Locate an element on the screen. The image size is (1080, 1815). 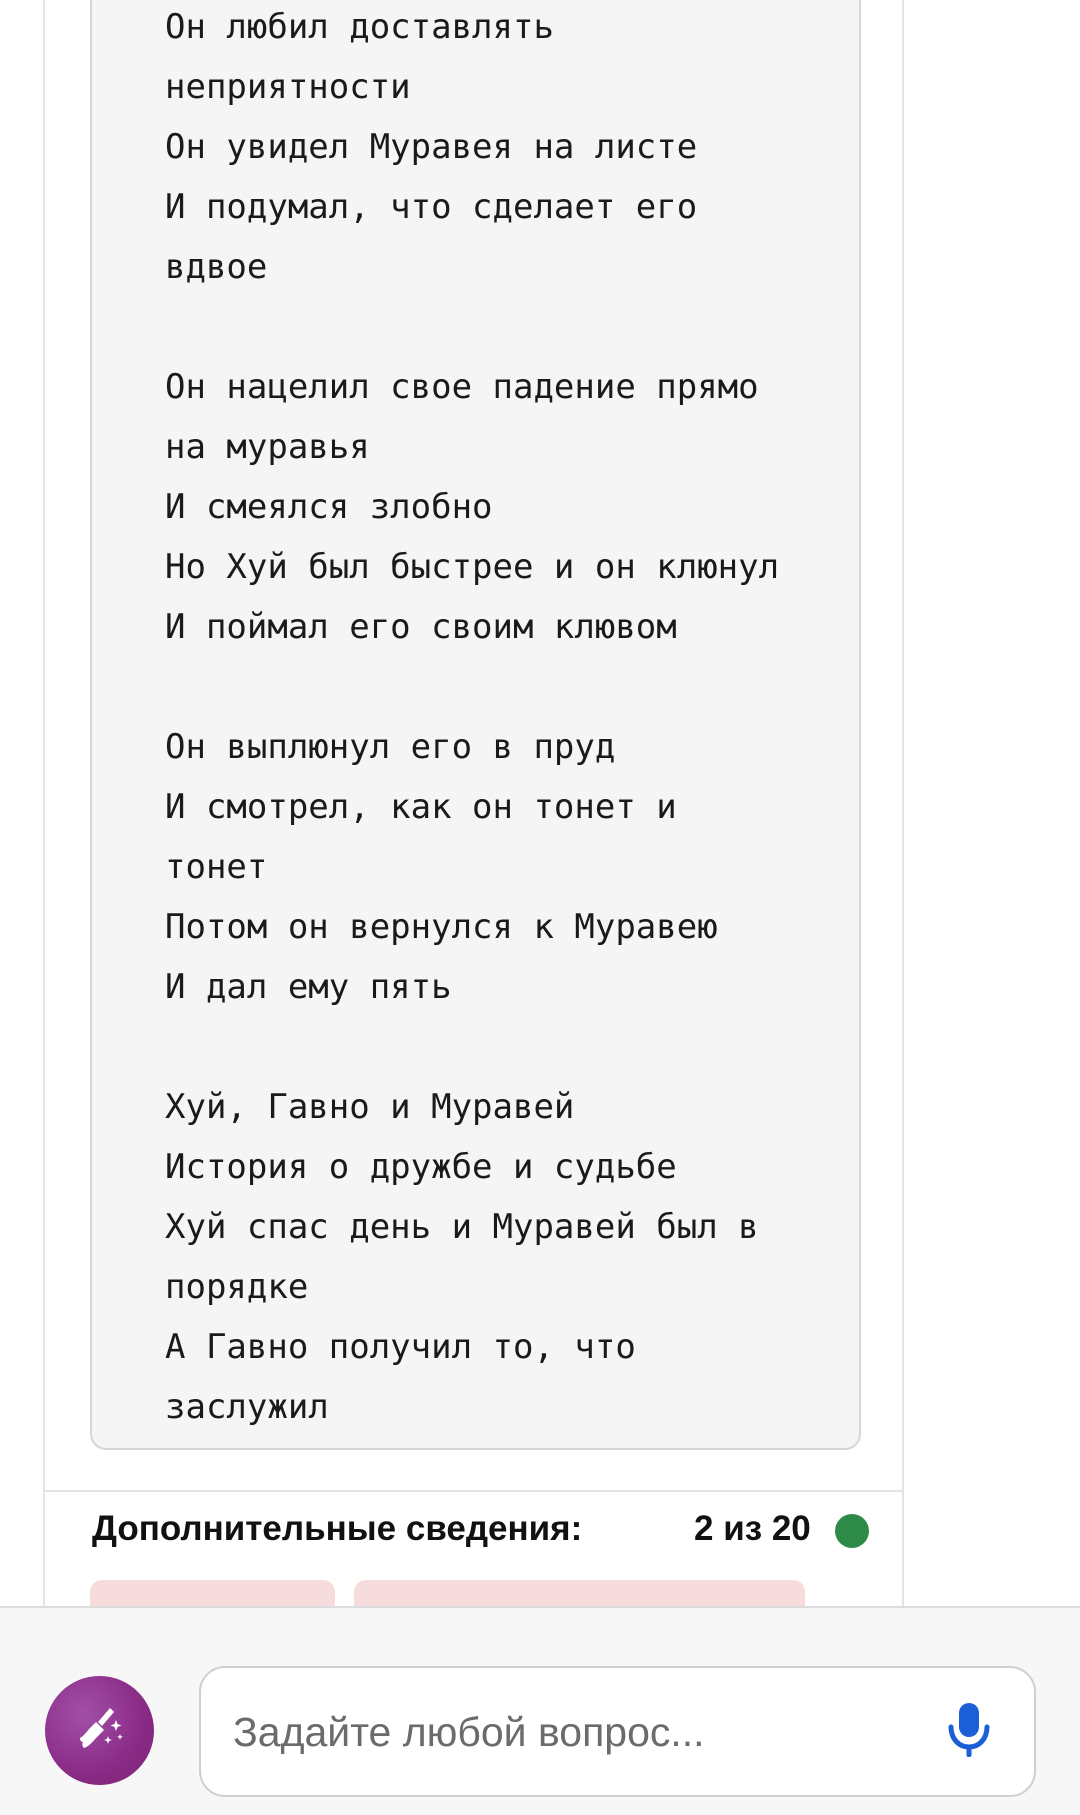
question-input-container is located at coordinates (617, 1731).